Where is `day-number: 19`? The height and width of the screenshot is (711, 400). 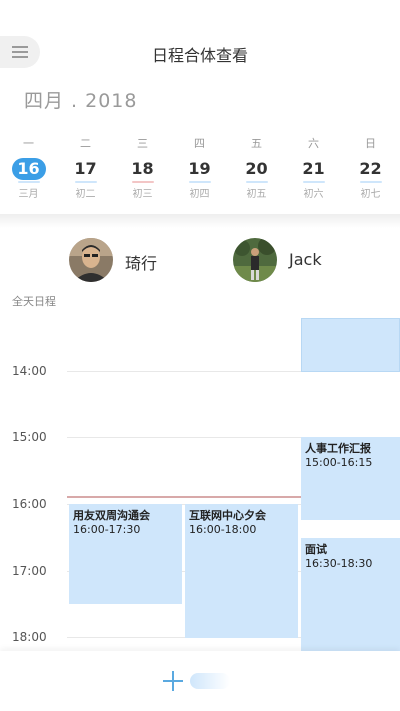
day-number: 19 is located at coordinates (199, 168).